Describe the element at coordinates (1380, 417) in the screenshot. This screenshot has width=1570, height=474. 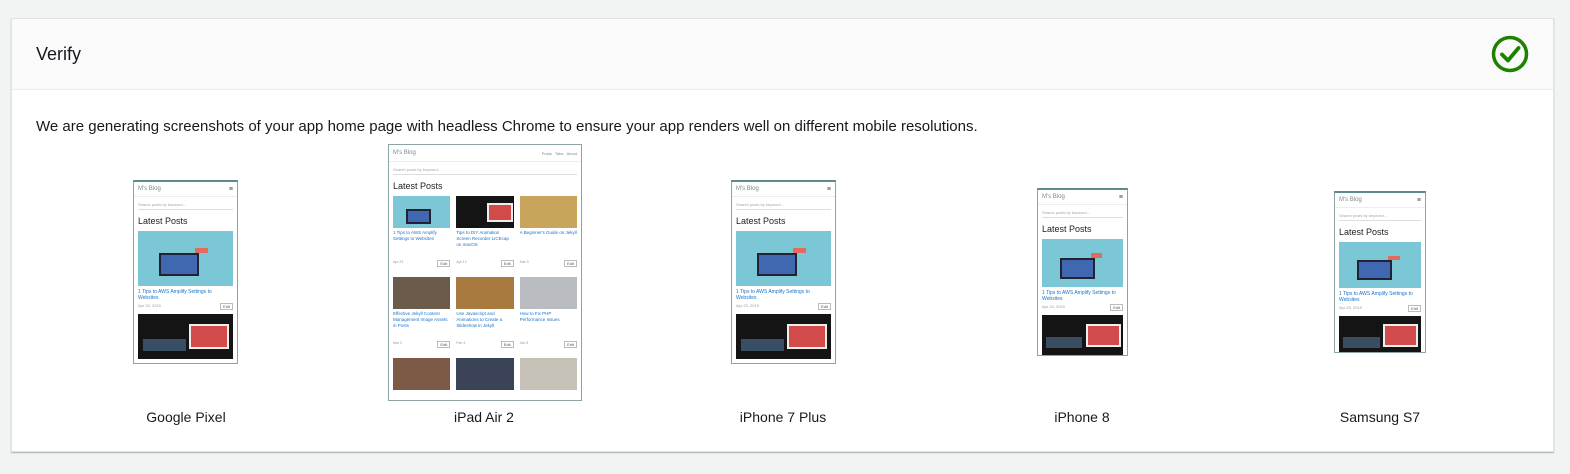
I see `device-label-samsung-s7: Samsung S7` at that location.